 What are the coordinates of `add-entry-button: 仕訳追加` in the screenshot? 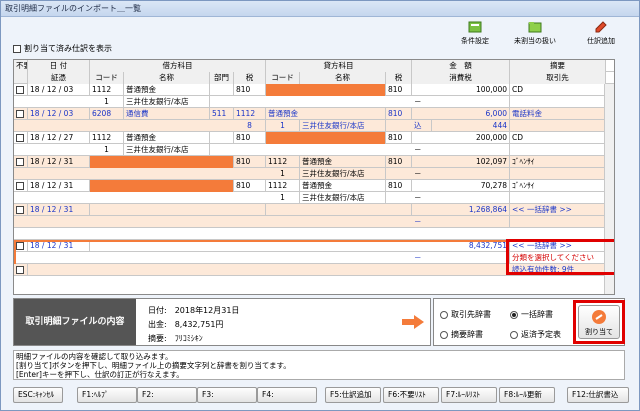 It's located at (601, 37).